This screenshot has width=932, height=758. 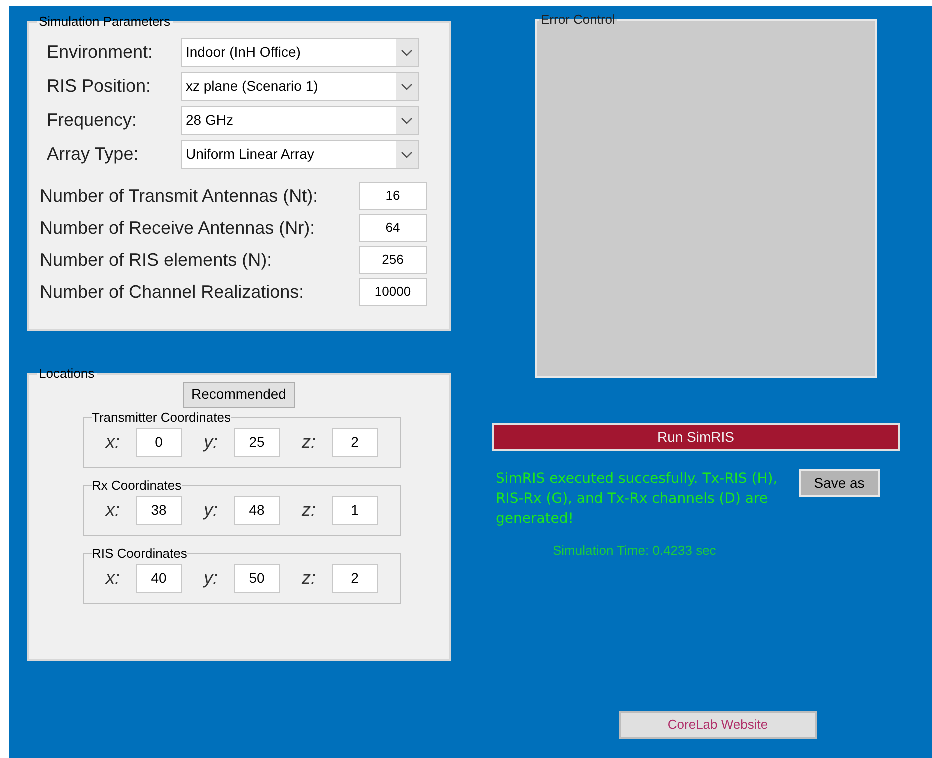 I want to click on number-field: 10000, so click(x=393, y=292).